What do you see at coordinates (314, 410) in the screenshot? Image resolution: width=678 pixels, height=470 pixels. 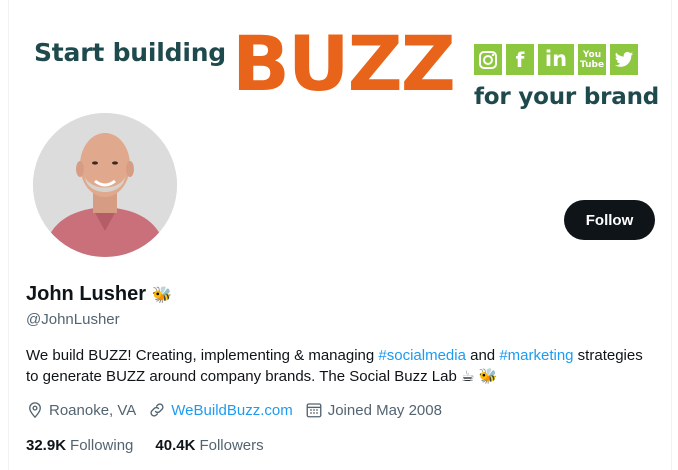 I see `calendar-icon` at bounding box center [314, 410].